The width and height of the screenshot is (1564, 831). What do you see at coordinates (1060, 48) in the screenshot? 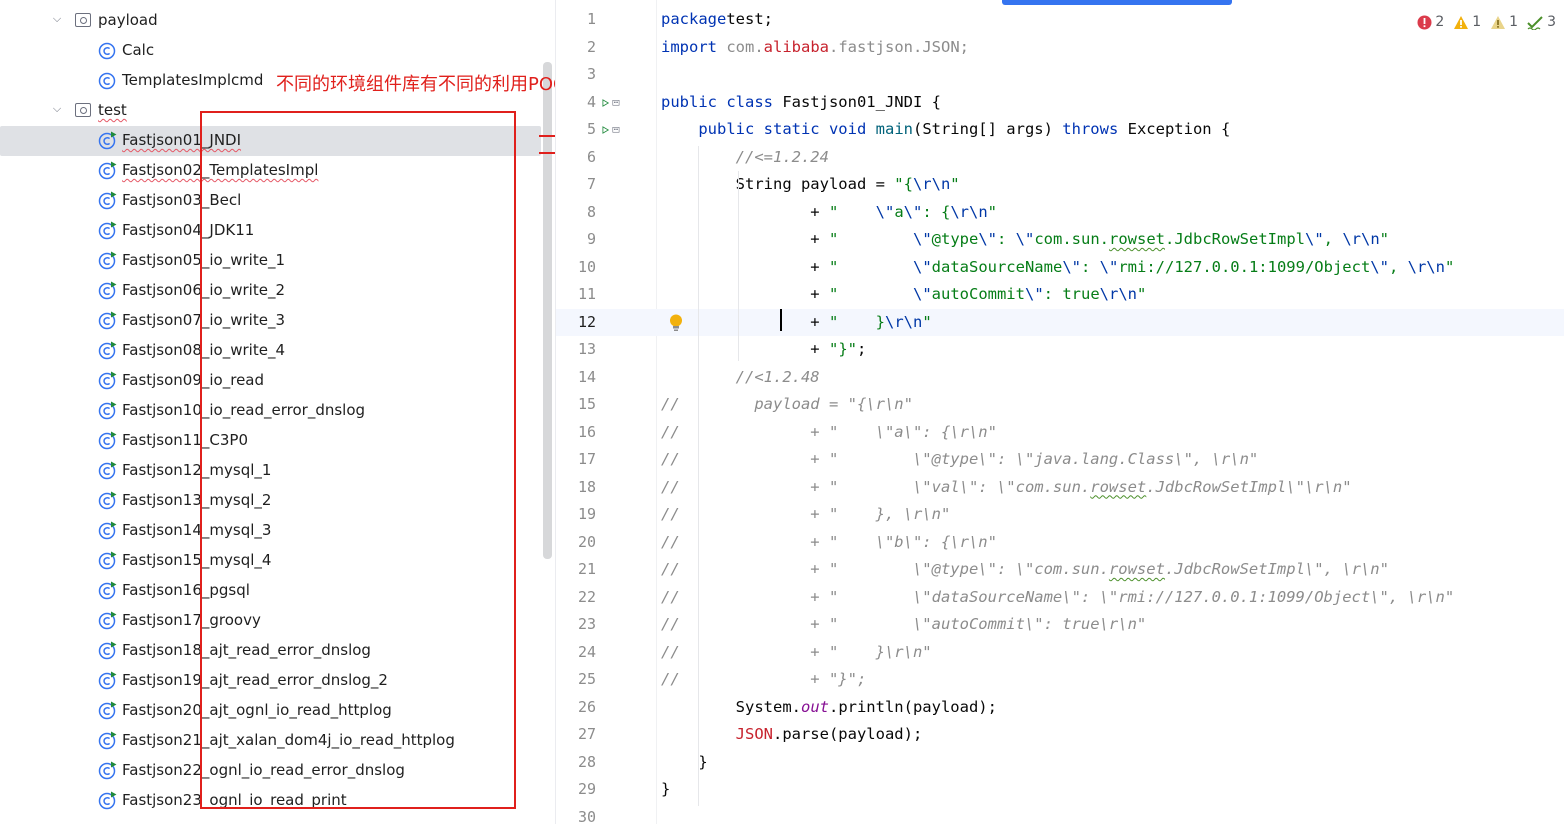
I see `code-line: 2 import com.alibaba.fastjson.JSON;` at bounding box center [1060, 48].